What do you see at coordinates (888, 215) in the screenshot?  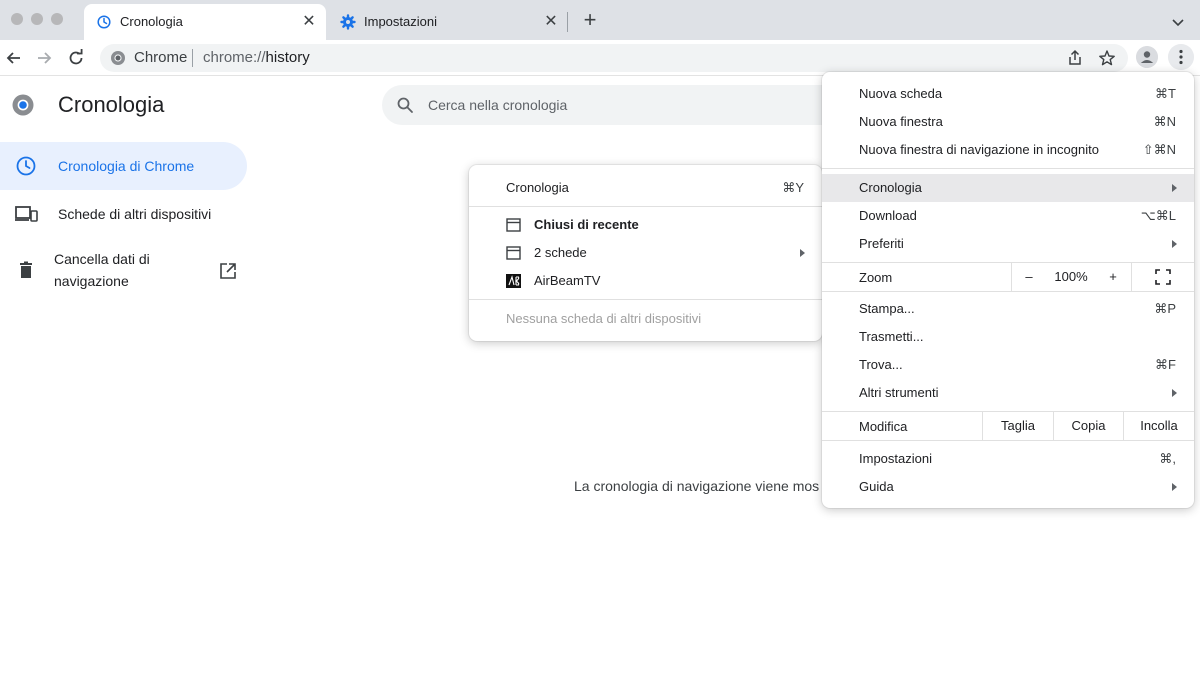 I see `menu-item-label: Download` at bounding box center [888, 215].